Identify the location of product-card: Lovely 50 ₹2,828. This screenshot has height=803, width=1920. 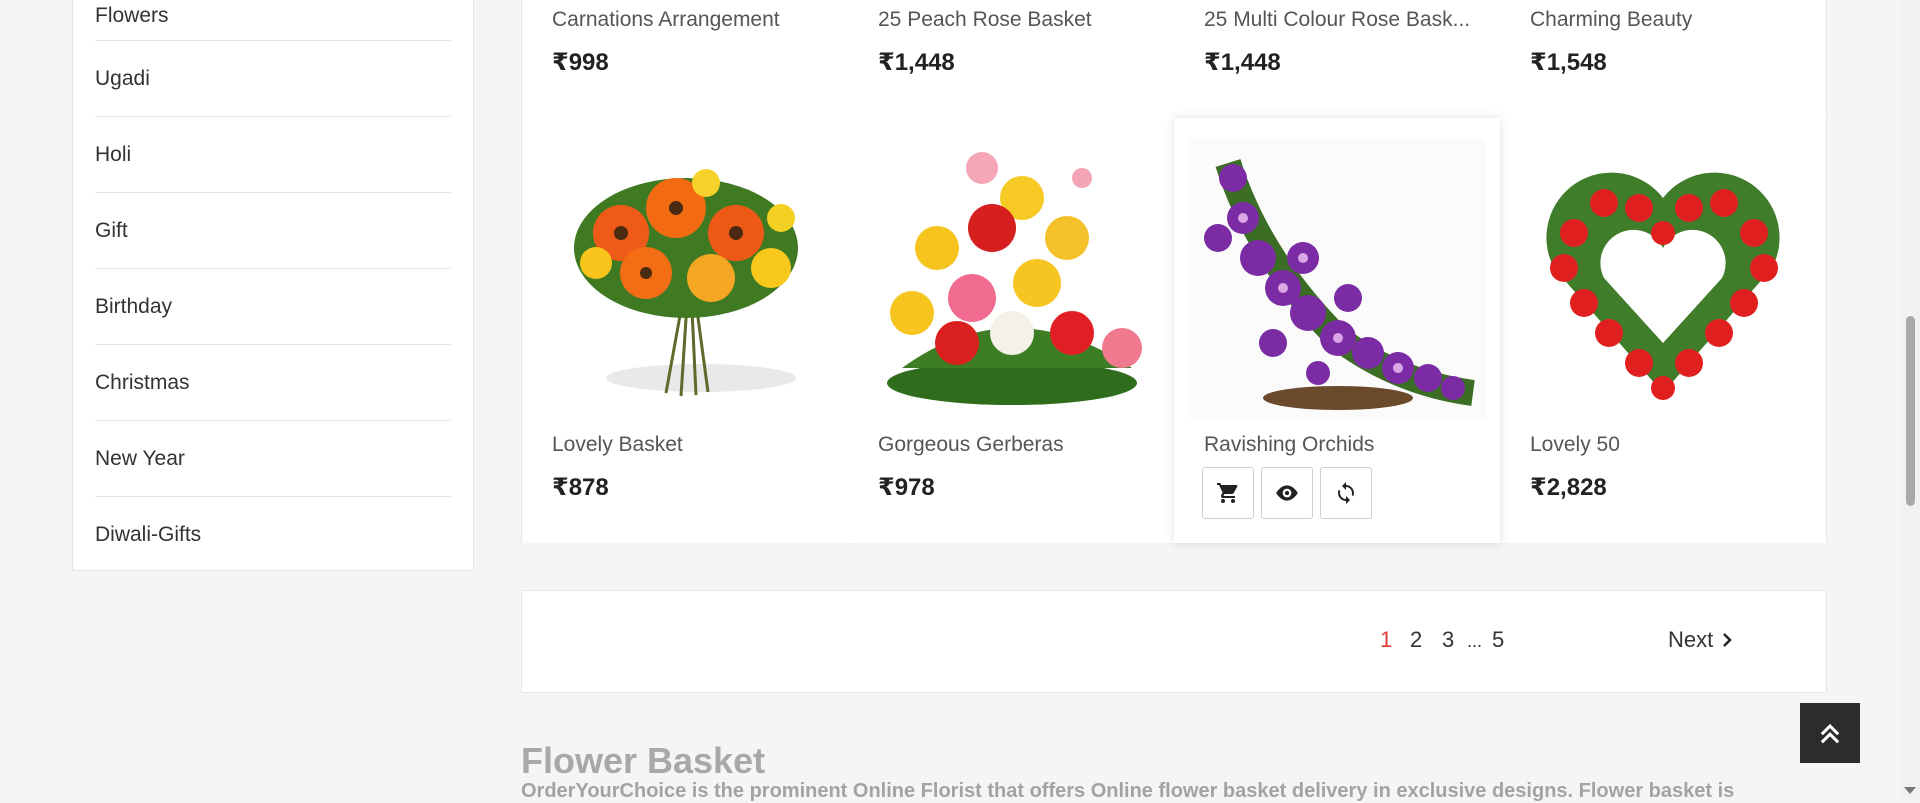
(1663, 330).